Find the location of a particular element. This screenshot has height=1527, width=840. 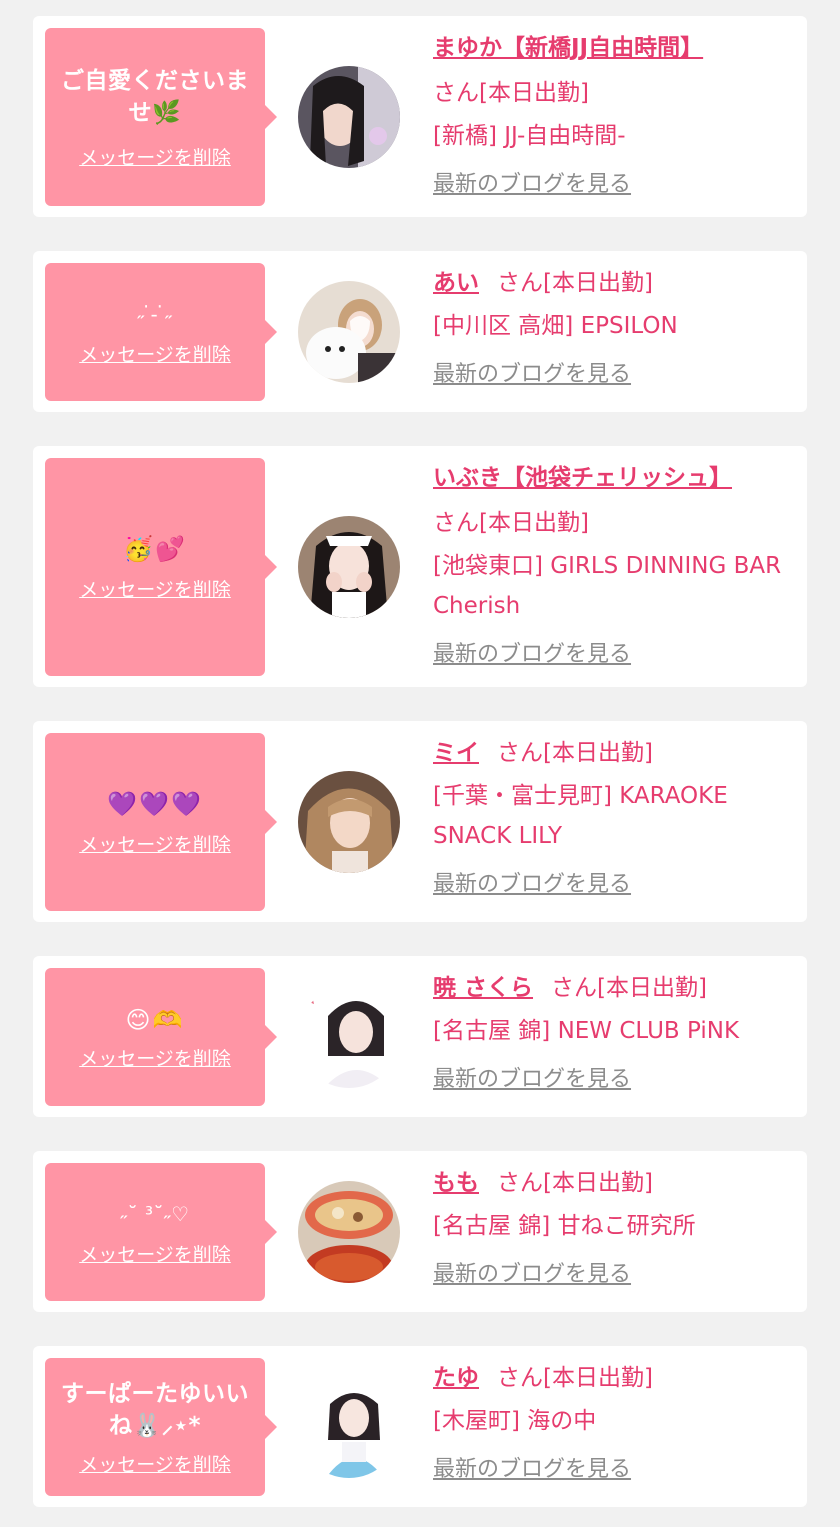

message-text: 🥳💕 is located at coordinates (155, 548).